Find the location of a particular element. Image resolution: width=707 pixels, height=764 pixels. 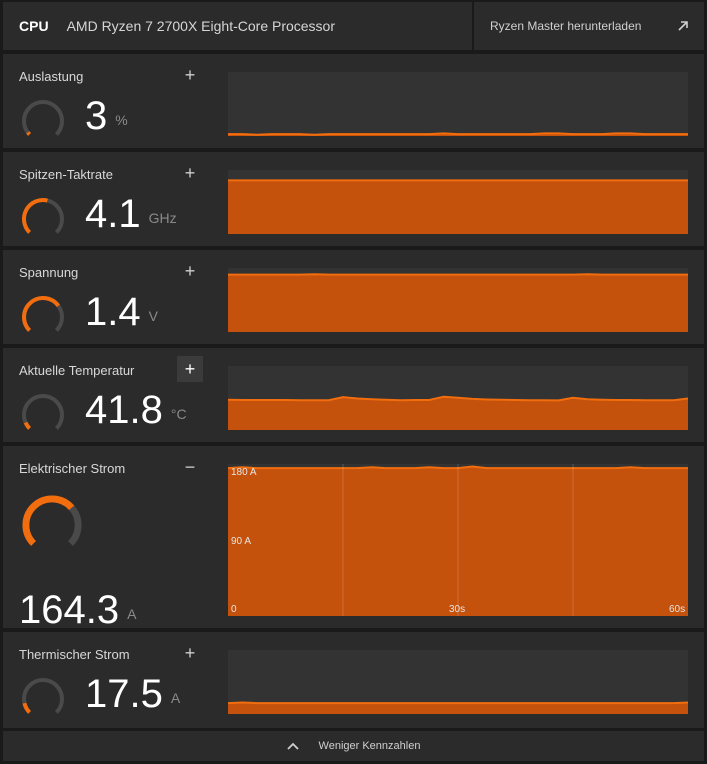

area-chart-svg is located at coordinates (458, 540).